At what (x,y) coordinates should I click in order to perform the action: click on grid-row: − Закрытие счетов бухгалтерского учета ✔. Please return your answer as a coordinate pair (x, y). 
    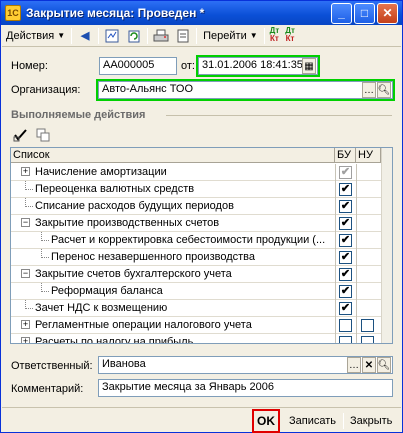
    Looking at the image, I should click on (196, 274).